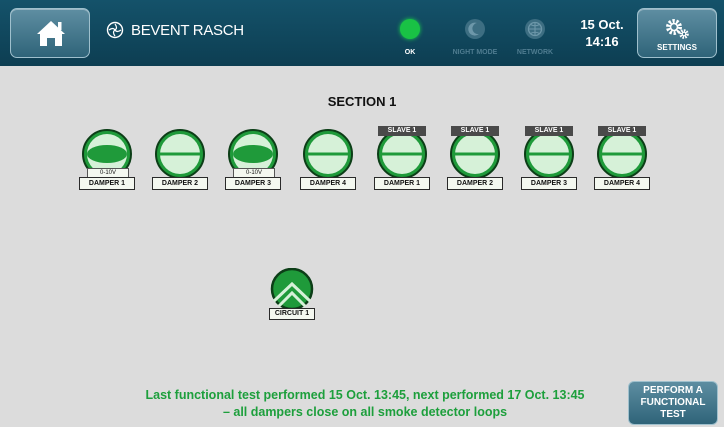 The width and height of the screenshot is (724, 427). I want to click on pft-line-3: TEST, so click(673, 414).